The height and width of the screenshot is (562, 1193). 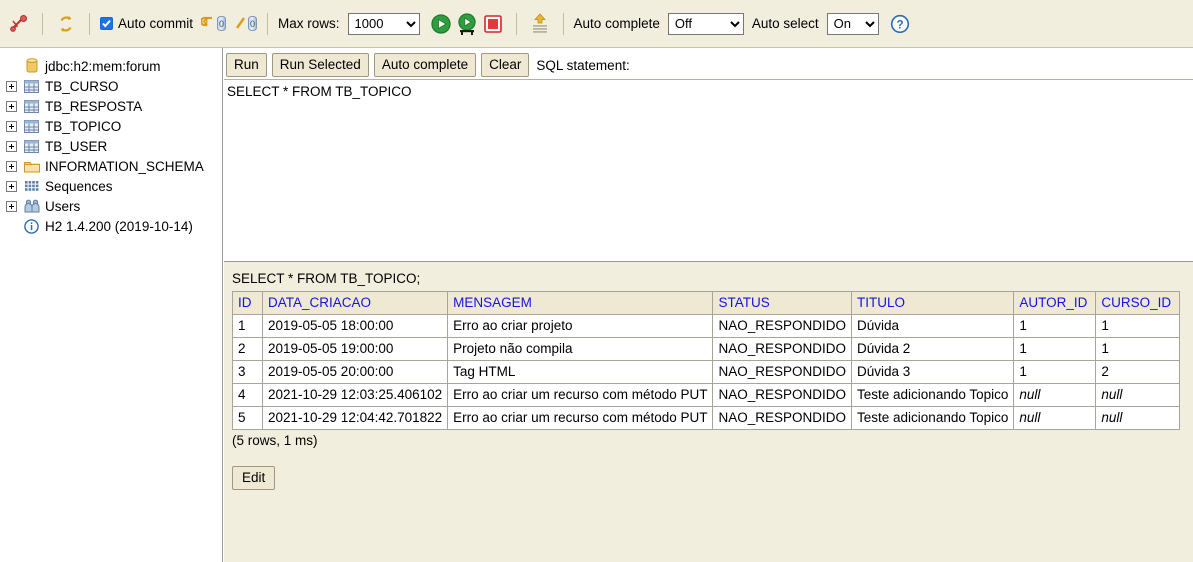 What do you see at coordinates (493, 24) in the screenshot?
I see `stop-icon` at bounding box center [493, 24].